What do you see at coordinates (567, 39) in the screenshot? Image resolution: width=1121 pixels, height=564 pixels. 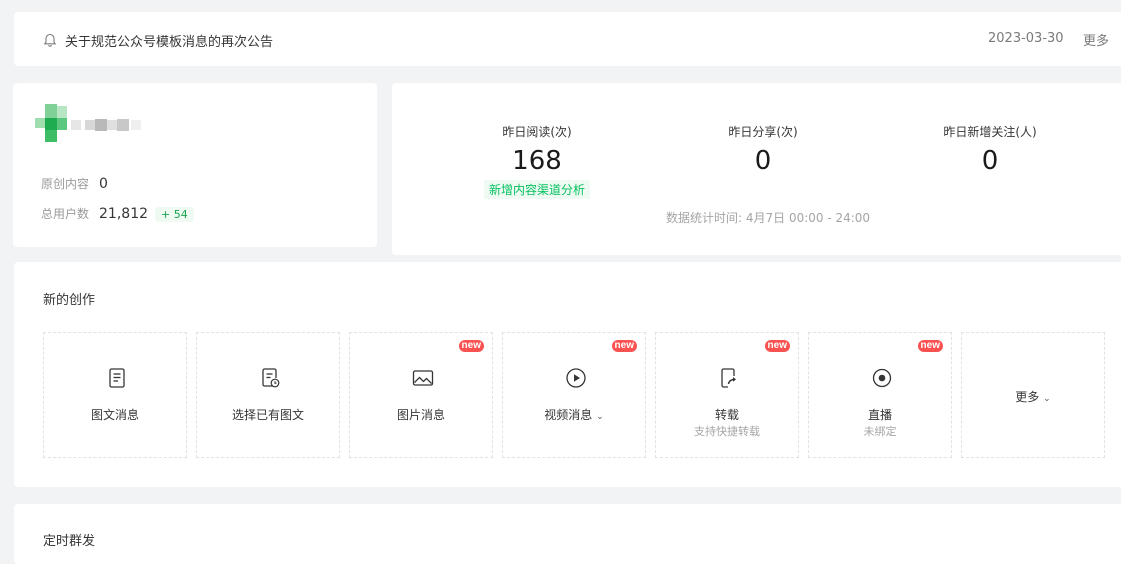 I see `announcement-bar: 关于规范公众号模板消息的再次公告 2023-03-30 更多` at bounding box center [567, 39].